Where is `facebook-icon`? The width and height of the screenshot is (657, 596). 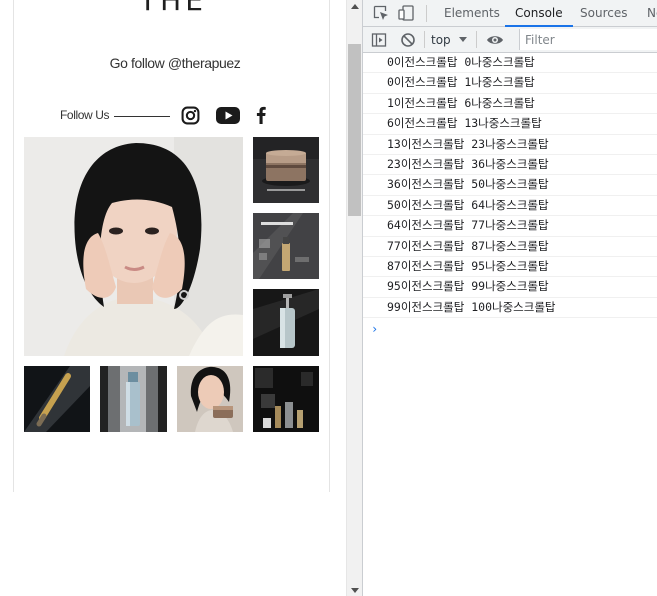
facebook-icon is located at coordinates (261, 115).